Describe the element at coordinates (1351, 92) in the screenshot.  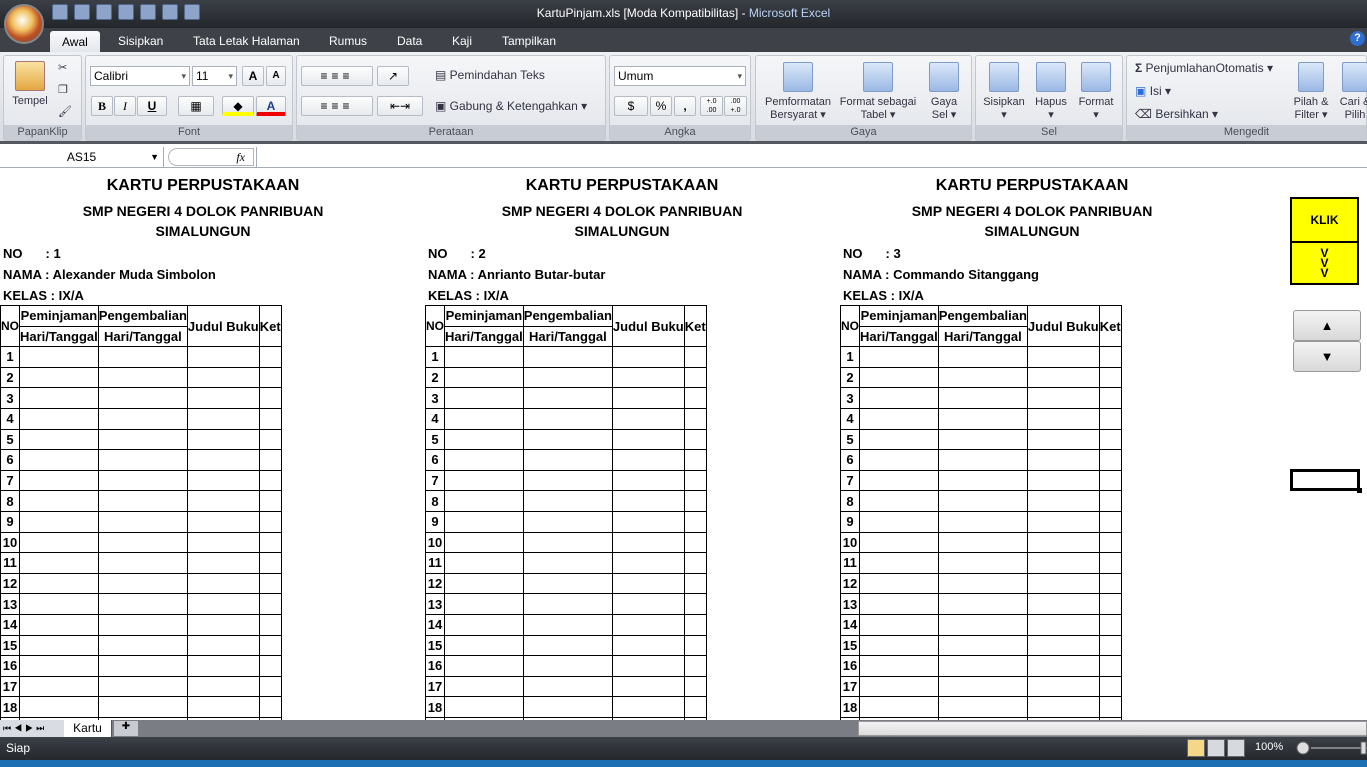
I see `find-select-button: Cari & Pilih` at that location.